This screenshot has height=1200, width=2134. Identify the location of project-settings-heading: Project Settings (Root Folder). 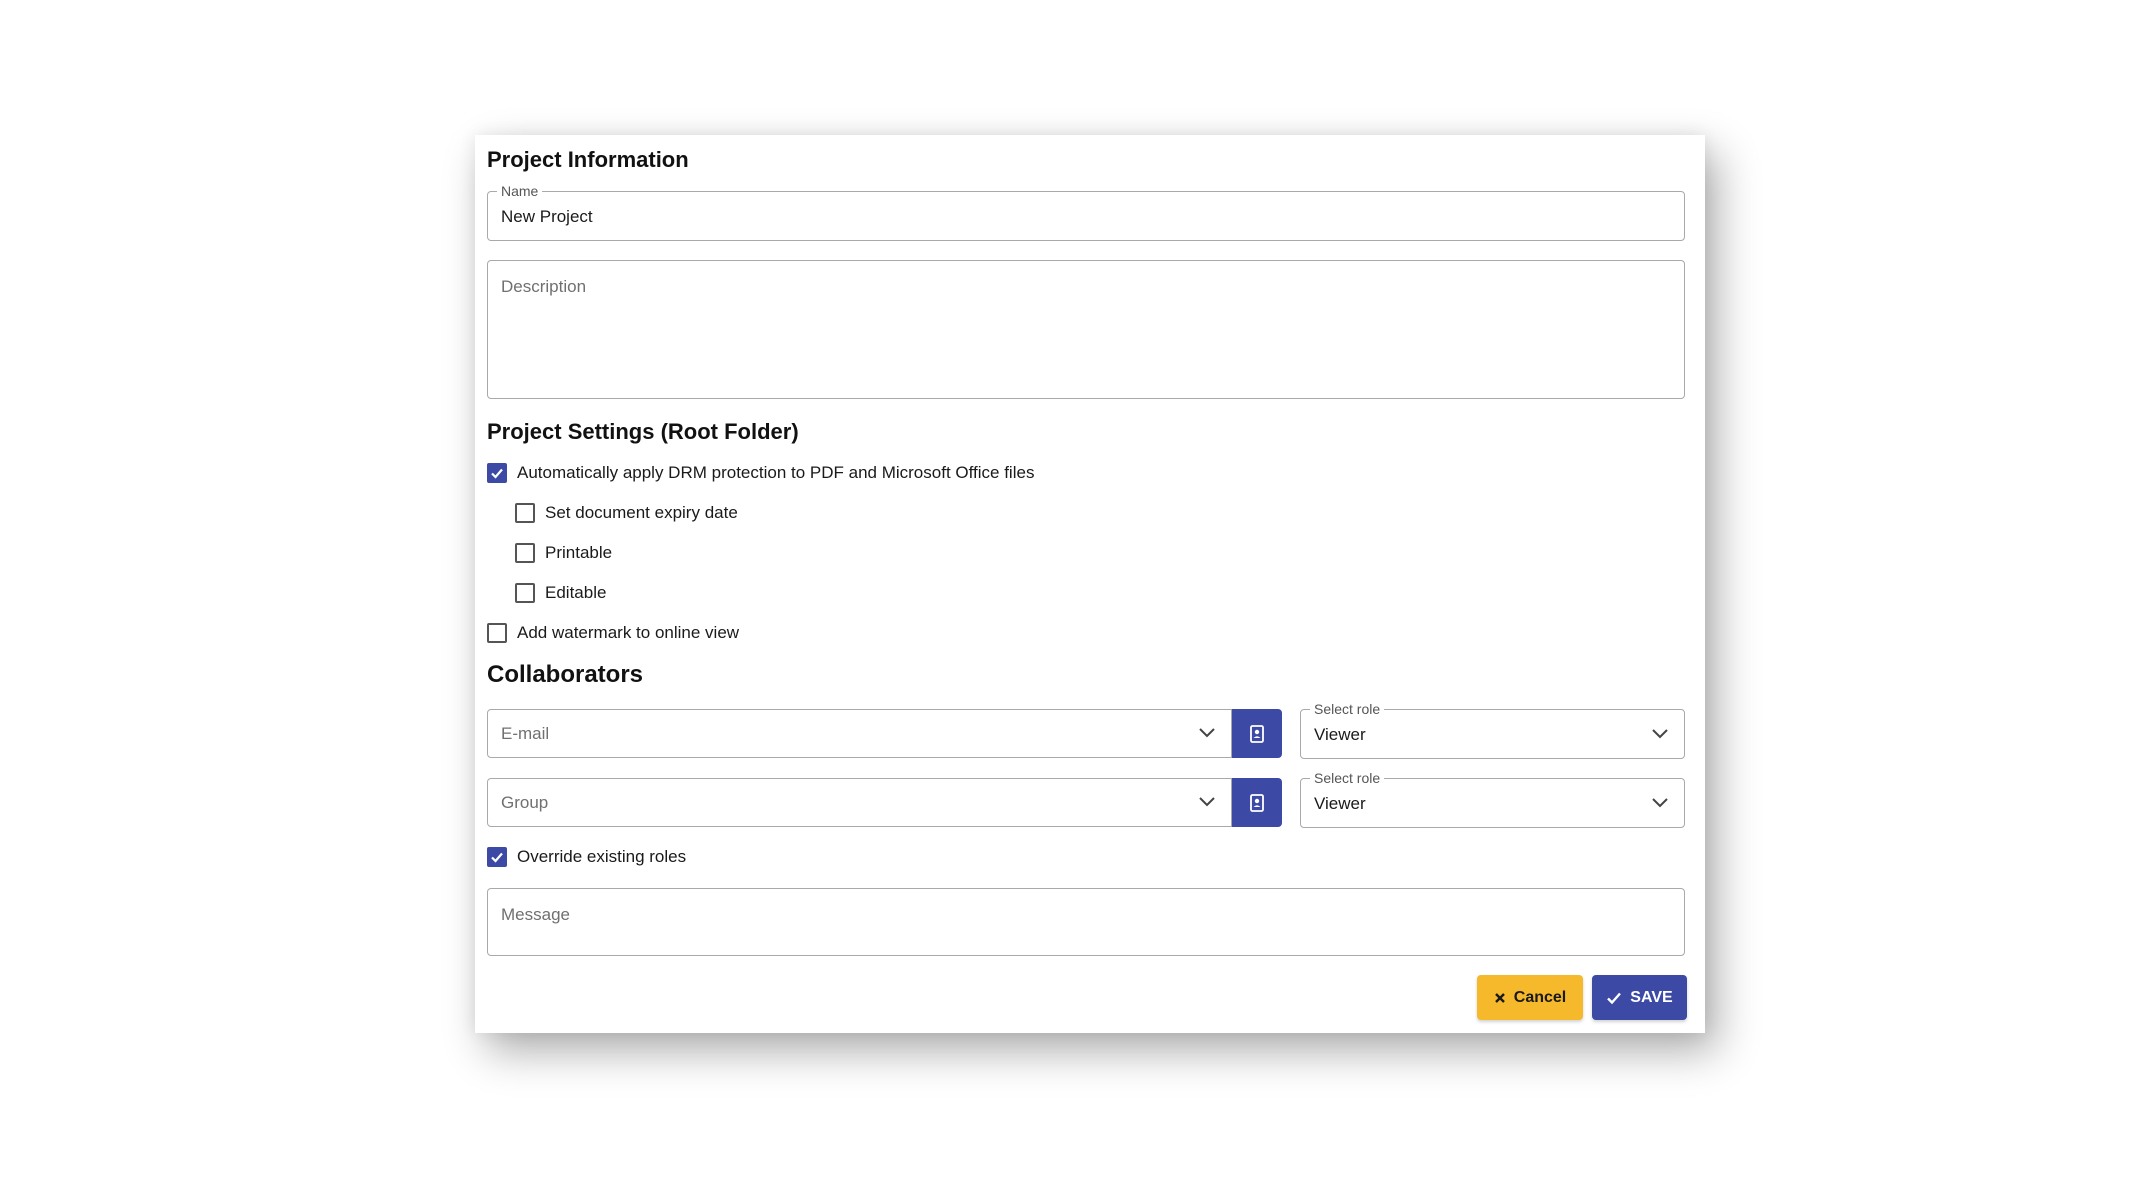
(643, 431).